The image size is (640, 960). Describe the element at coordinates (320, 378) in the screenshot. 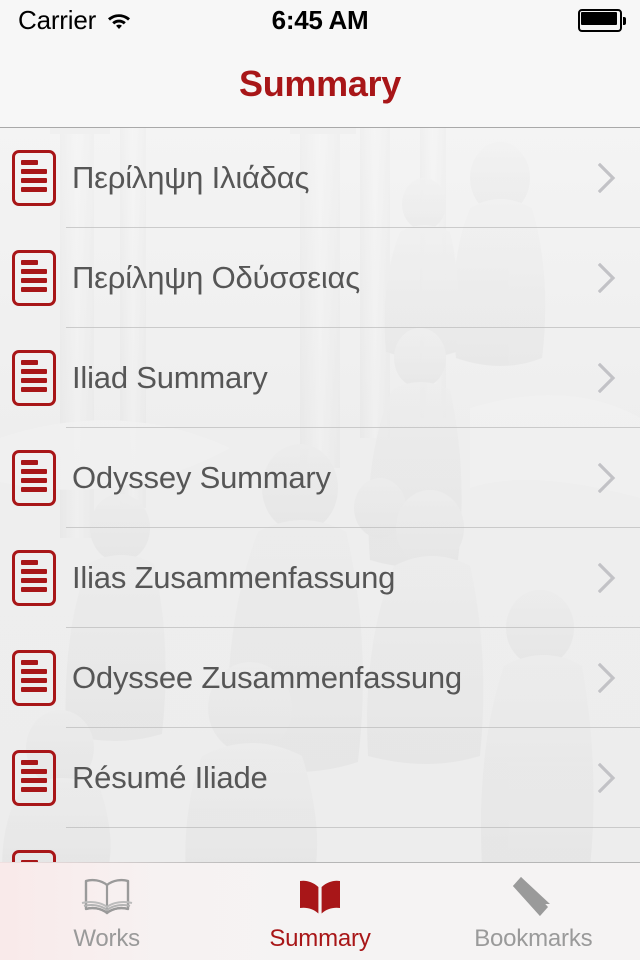

I see `list-item: Iliad Summary` at that location.